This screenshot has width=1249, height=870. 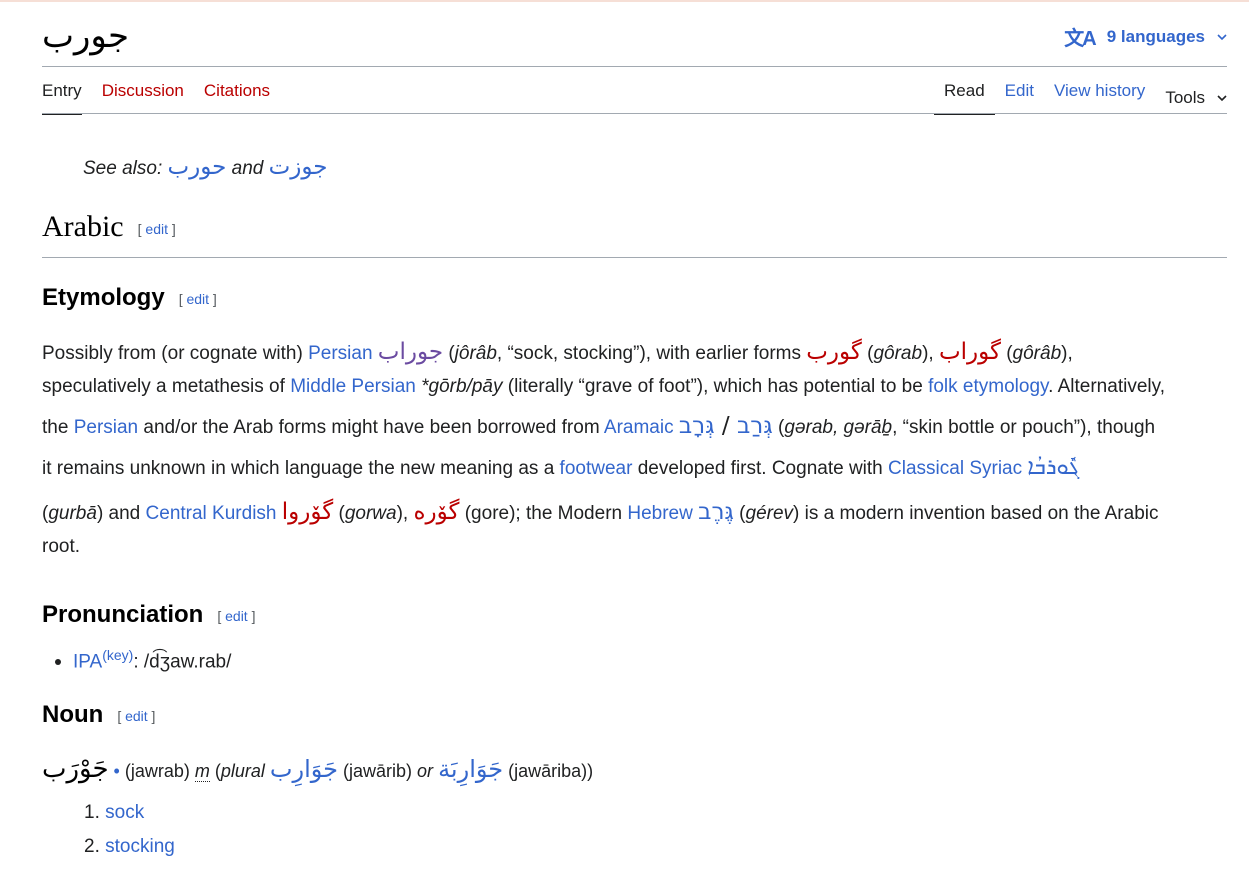 I want to click on link-middle-persian: Middle Persian, so click(x=353, y=386).